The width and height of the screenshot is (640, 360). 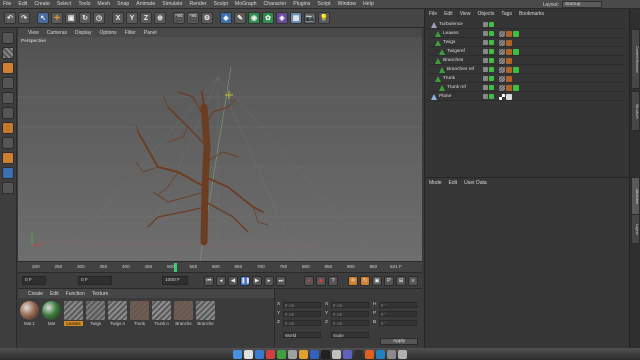 I want to click on record-icon: ●, so click(x=309, y=281).